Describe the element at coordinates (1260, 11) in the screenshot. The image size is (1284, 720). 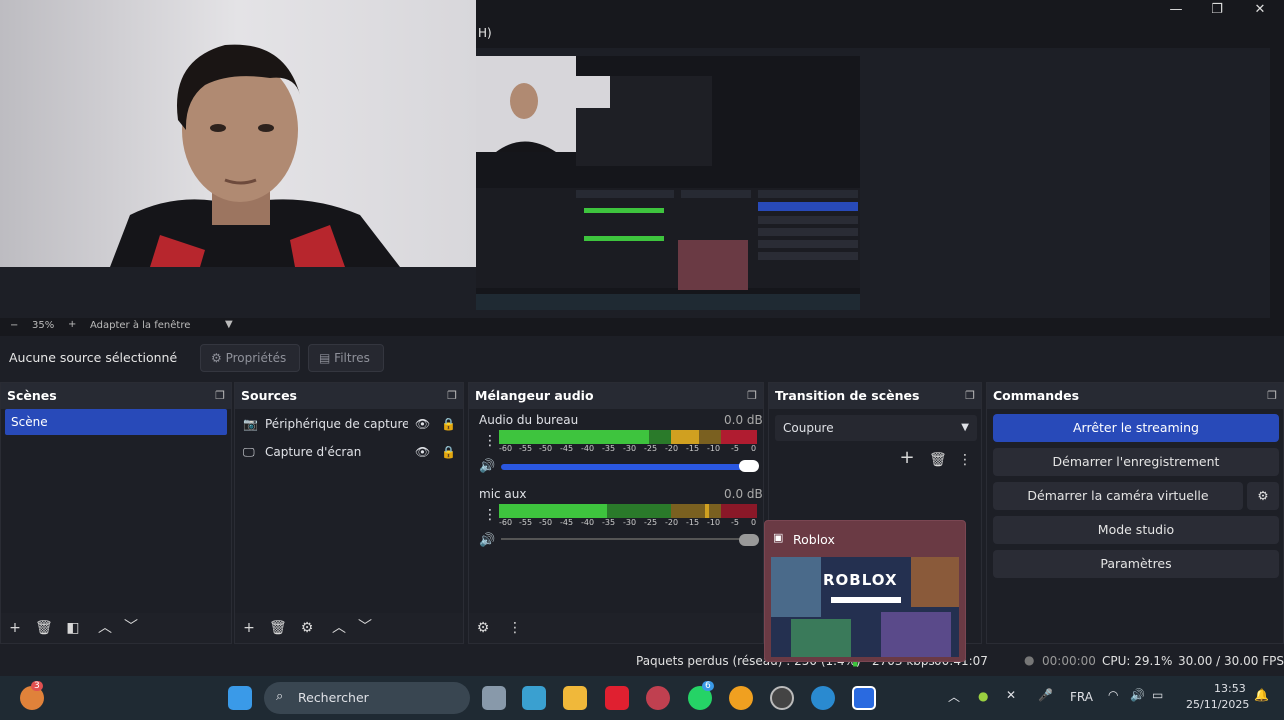
I see `close-button: ✕` at that location.